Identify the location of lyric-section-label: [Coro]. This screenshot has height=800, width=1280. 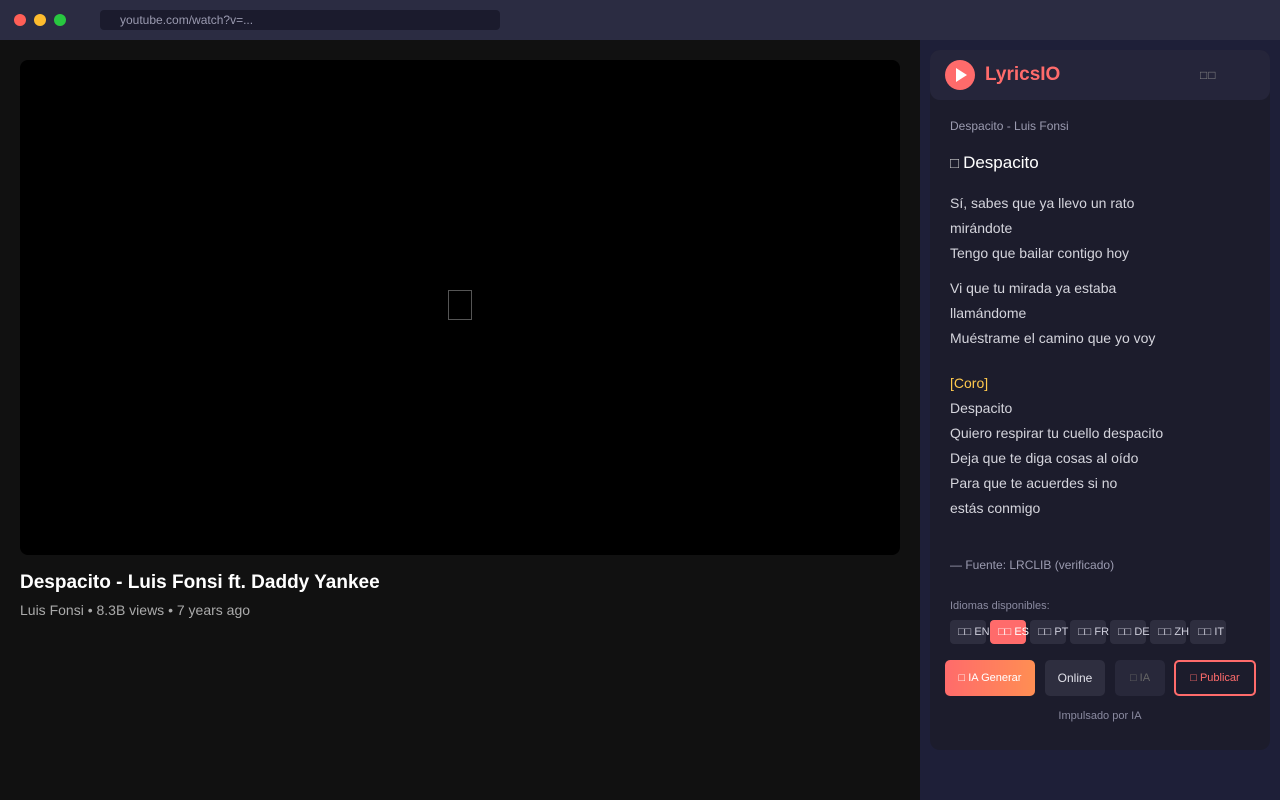
(969, 383).